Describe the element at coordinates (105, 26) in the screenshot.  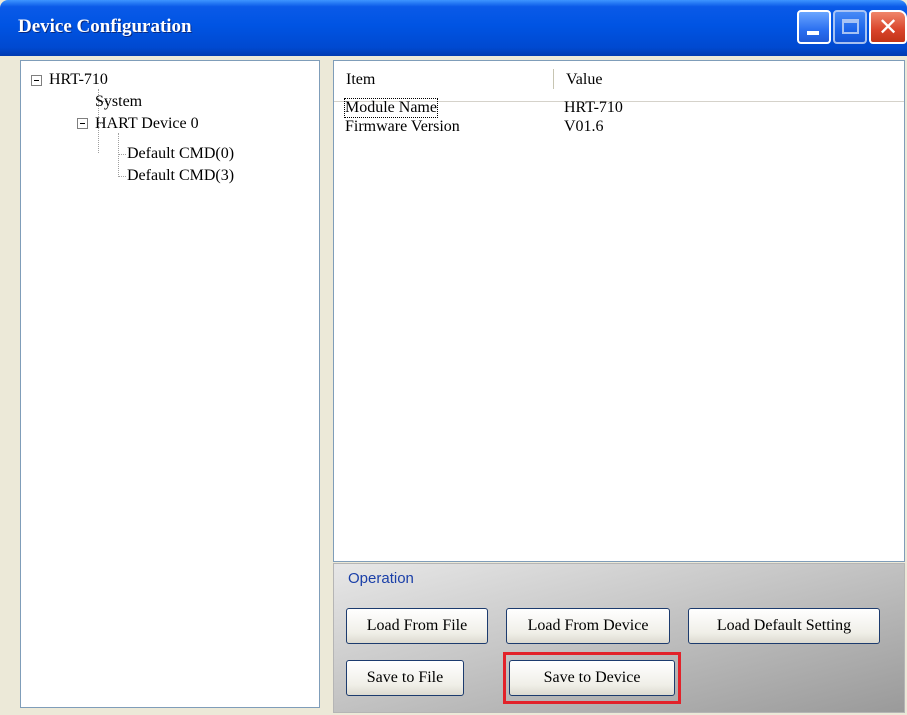
I see `window-title: Device Configuration` at that location.